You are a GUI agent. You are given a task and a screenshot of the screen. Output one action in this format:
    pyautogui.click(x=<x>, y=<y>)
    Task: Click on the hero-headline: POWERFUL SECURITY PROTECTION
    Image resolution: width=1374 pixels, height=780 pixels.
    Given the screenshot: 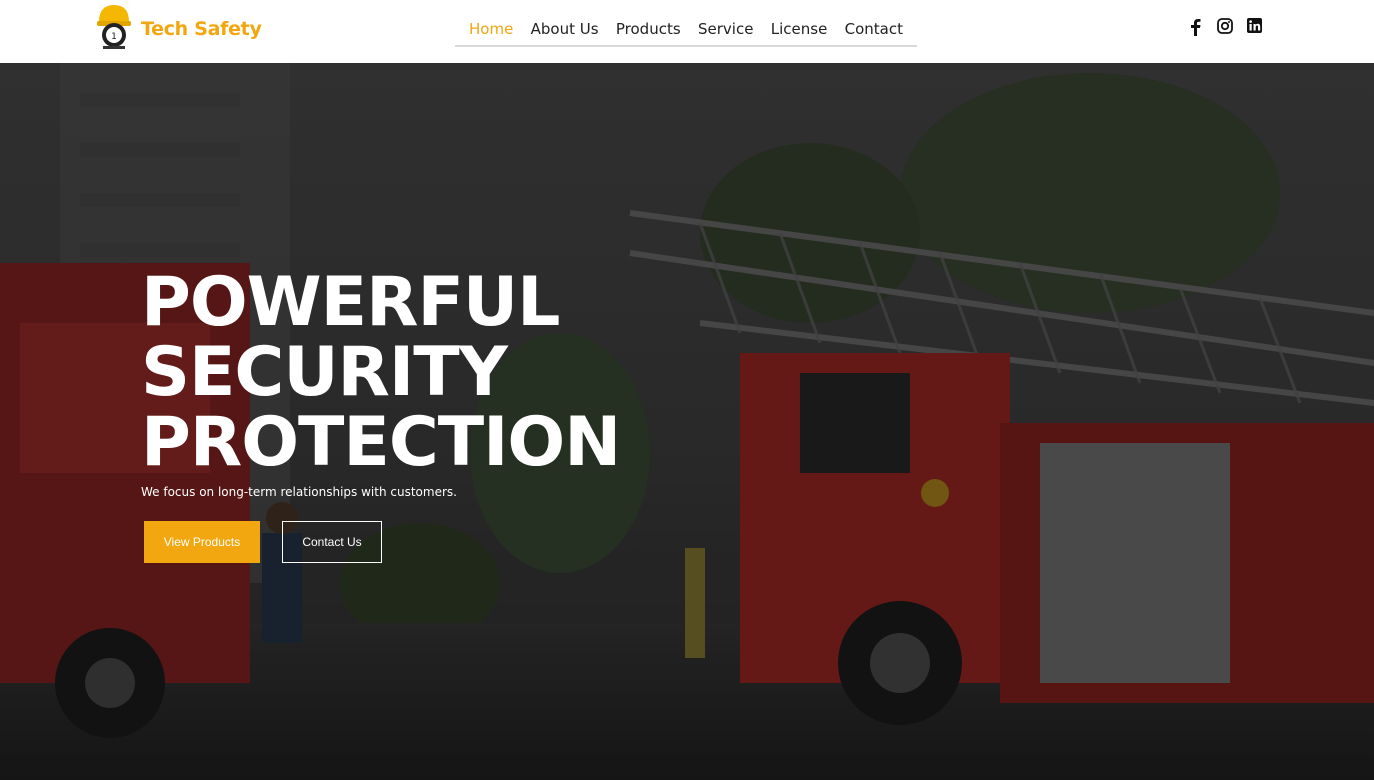 What is the action you would take?
    pyautogui.click(x=381, y=372)
    